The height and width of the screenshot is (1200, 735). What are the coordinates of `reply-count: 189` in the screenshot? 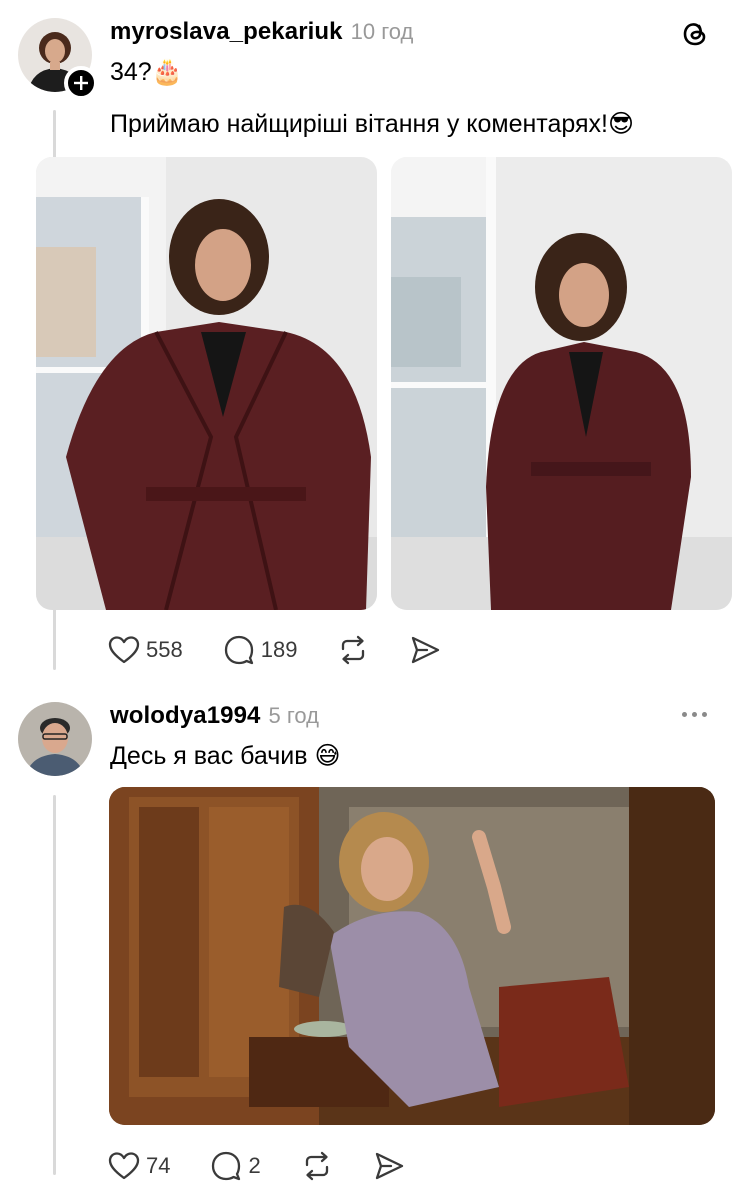 It's located at (279, 649).